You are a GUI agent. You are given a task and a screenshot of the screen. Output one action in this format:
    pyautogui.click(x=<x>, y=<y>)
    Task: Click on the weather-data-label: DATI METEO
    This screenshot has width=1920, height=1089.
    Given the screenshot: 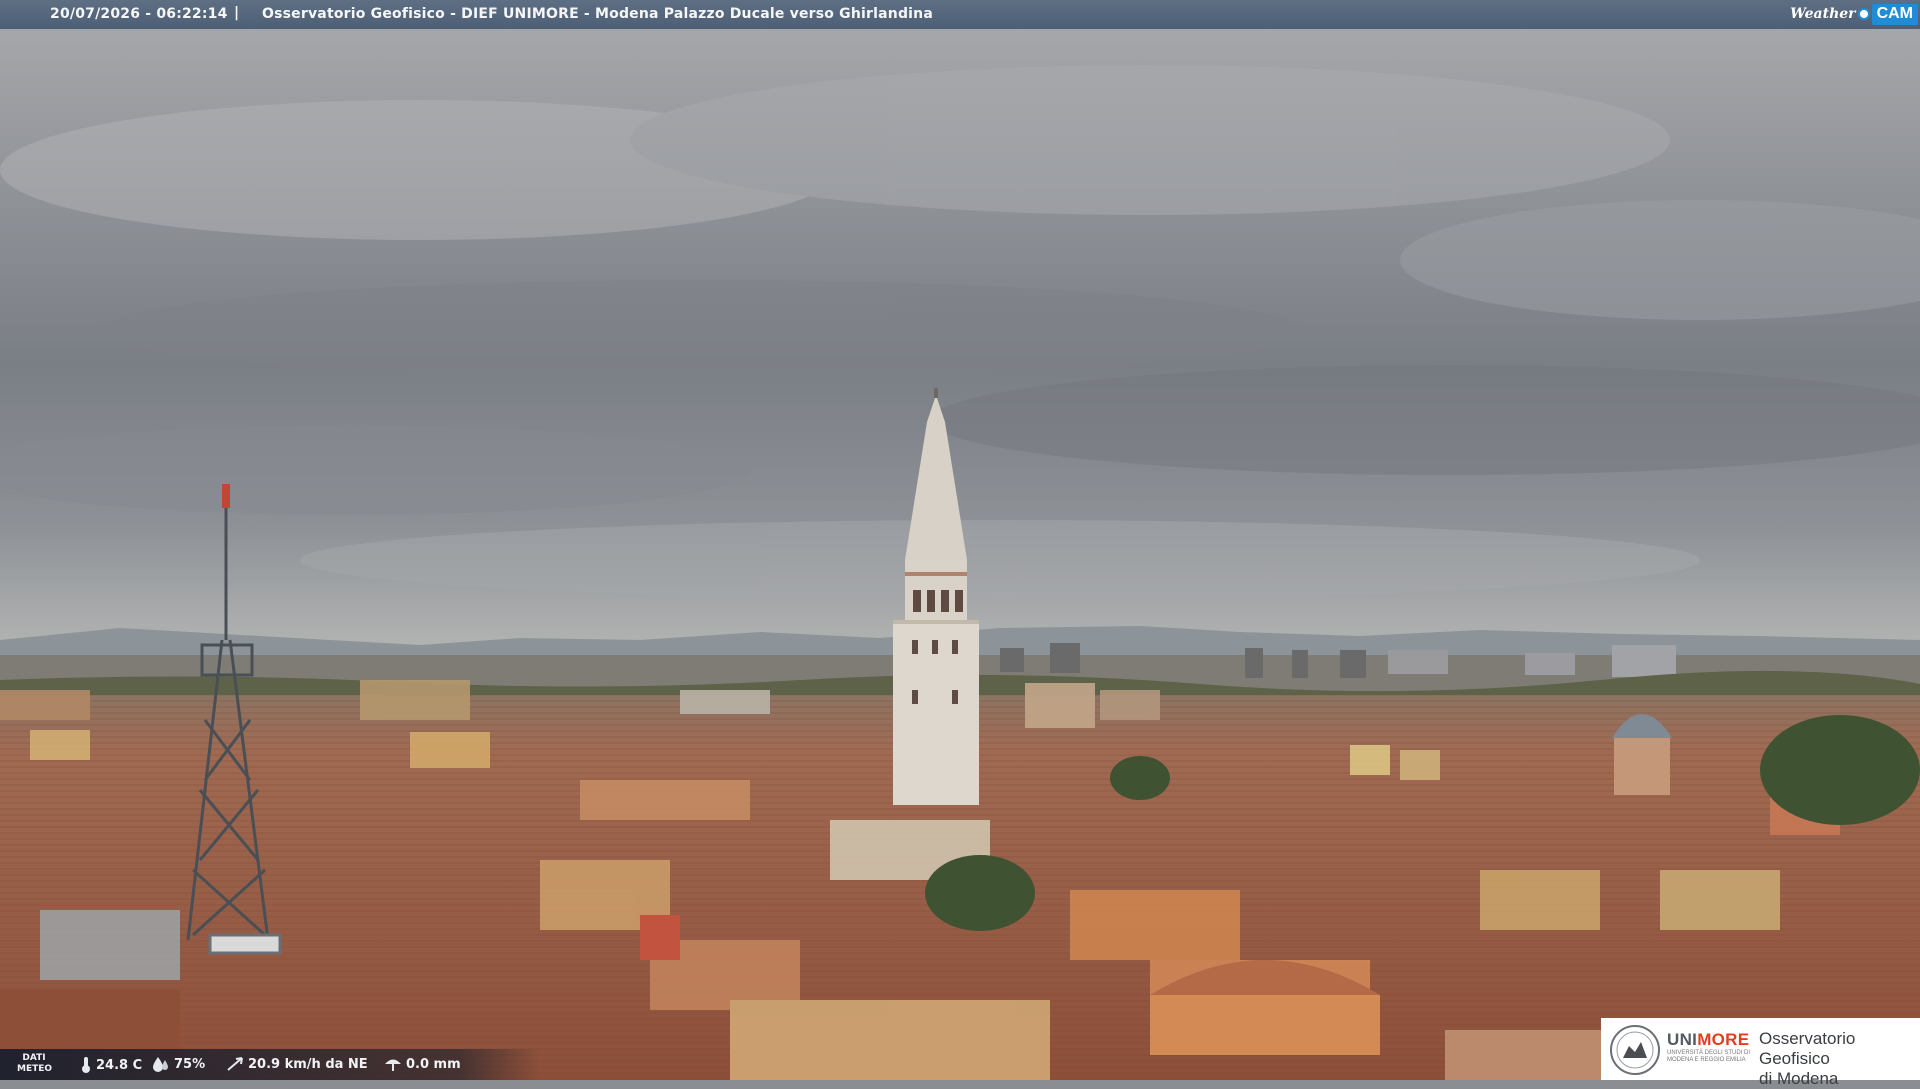 What is the action you would take?
    pyautogui.click(x=35, y=1064)
    